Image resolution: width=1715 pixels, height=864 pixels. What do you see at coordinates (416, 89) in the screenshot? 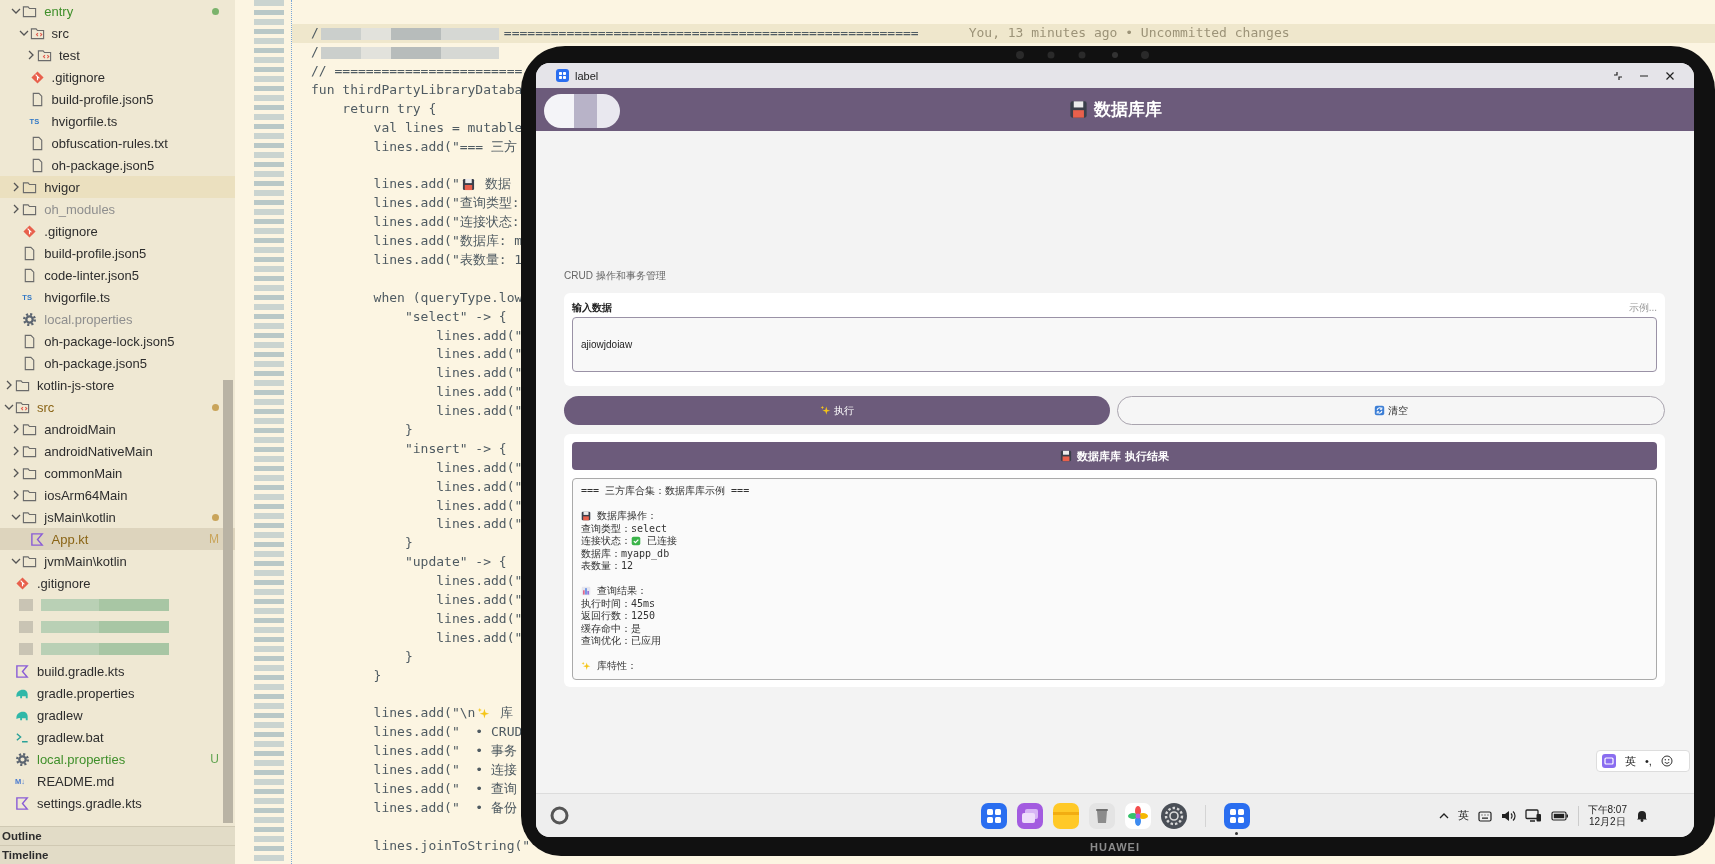
I see `code-line: fun thirdPartyLibraryDataba` at bounding box center [416, 89].